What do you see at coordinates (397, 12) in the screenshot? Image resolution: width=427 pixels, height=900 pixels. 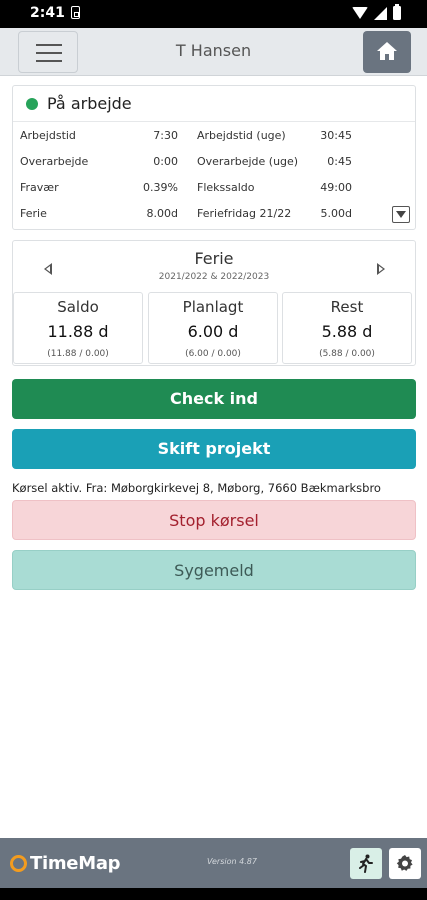 I see `battery-icon` at bounding box center [397, 12].